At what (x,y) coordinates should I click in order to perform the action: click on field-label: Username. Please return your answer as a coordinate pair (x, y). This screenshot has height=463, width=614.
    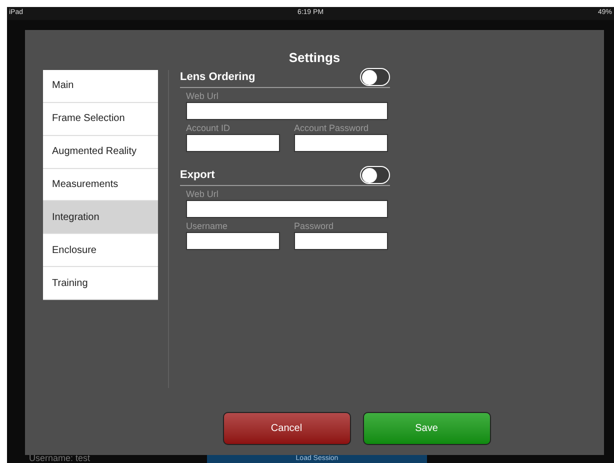
    Looking at the image, I should click on (207, 226).